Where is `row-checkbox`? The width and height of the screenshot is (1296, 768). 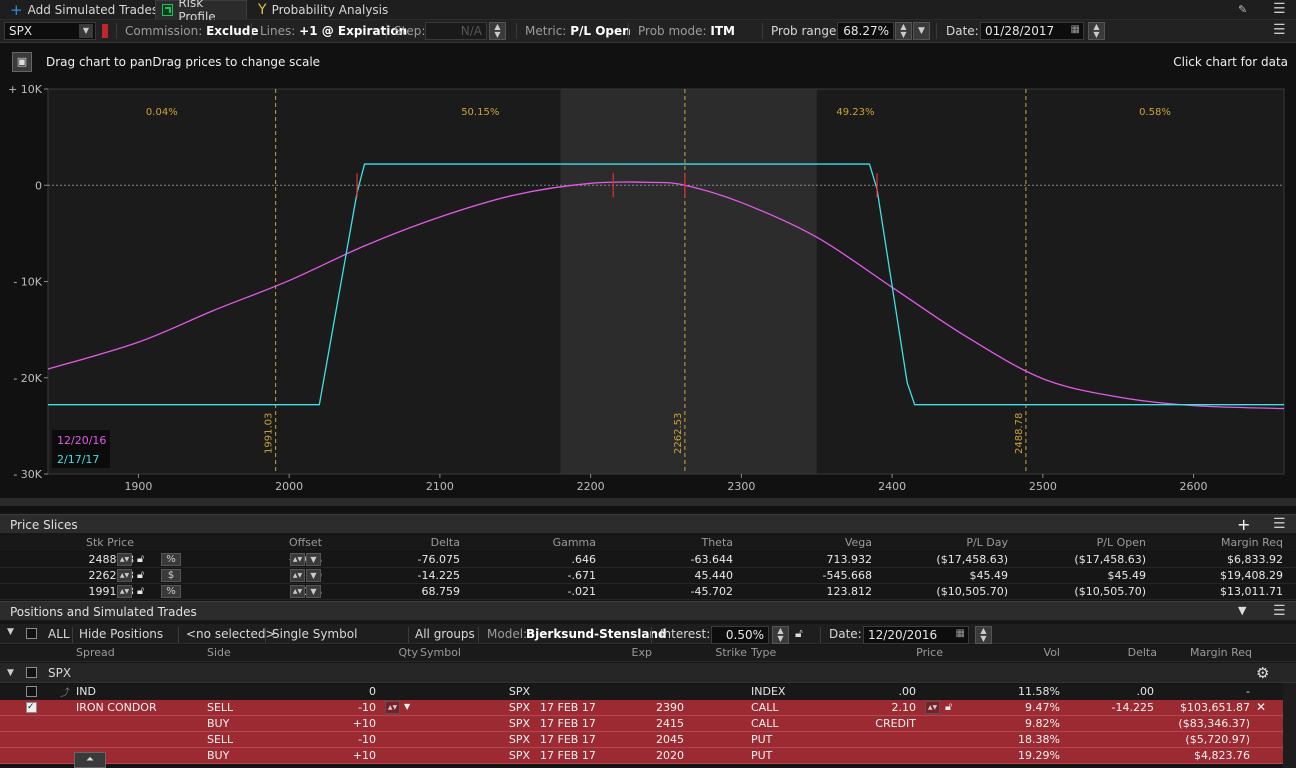
row-checkbox is located at coordinates (31, 691).